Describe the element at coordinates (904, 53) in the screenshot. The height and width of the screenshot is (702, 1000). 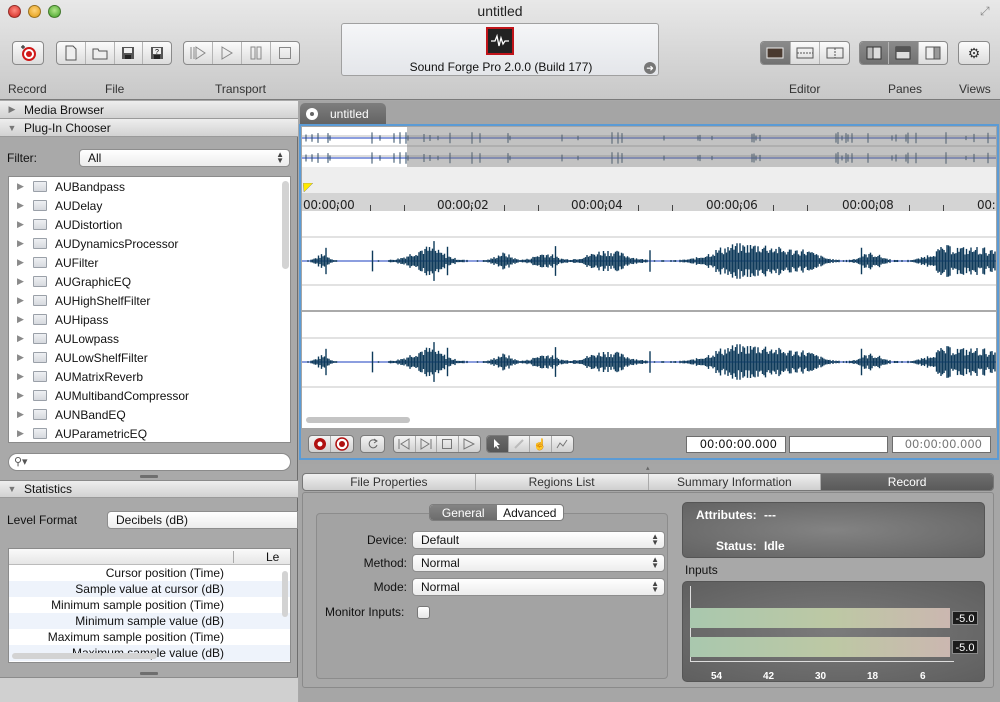
I see `pane-bottom-button` at that location.